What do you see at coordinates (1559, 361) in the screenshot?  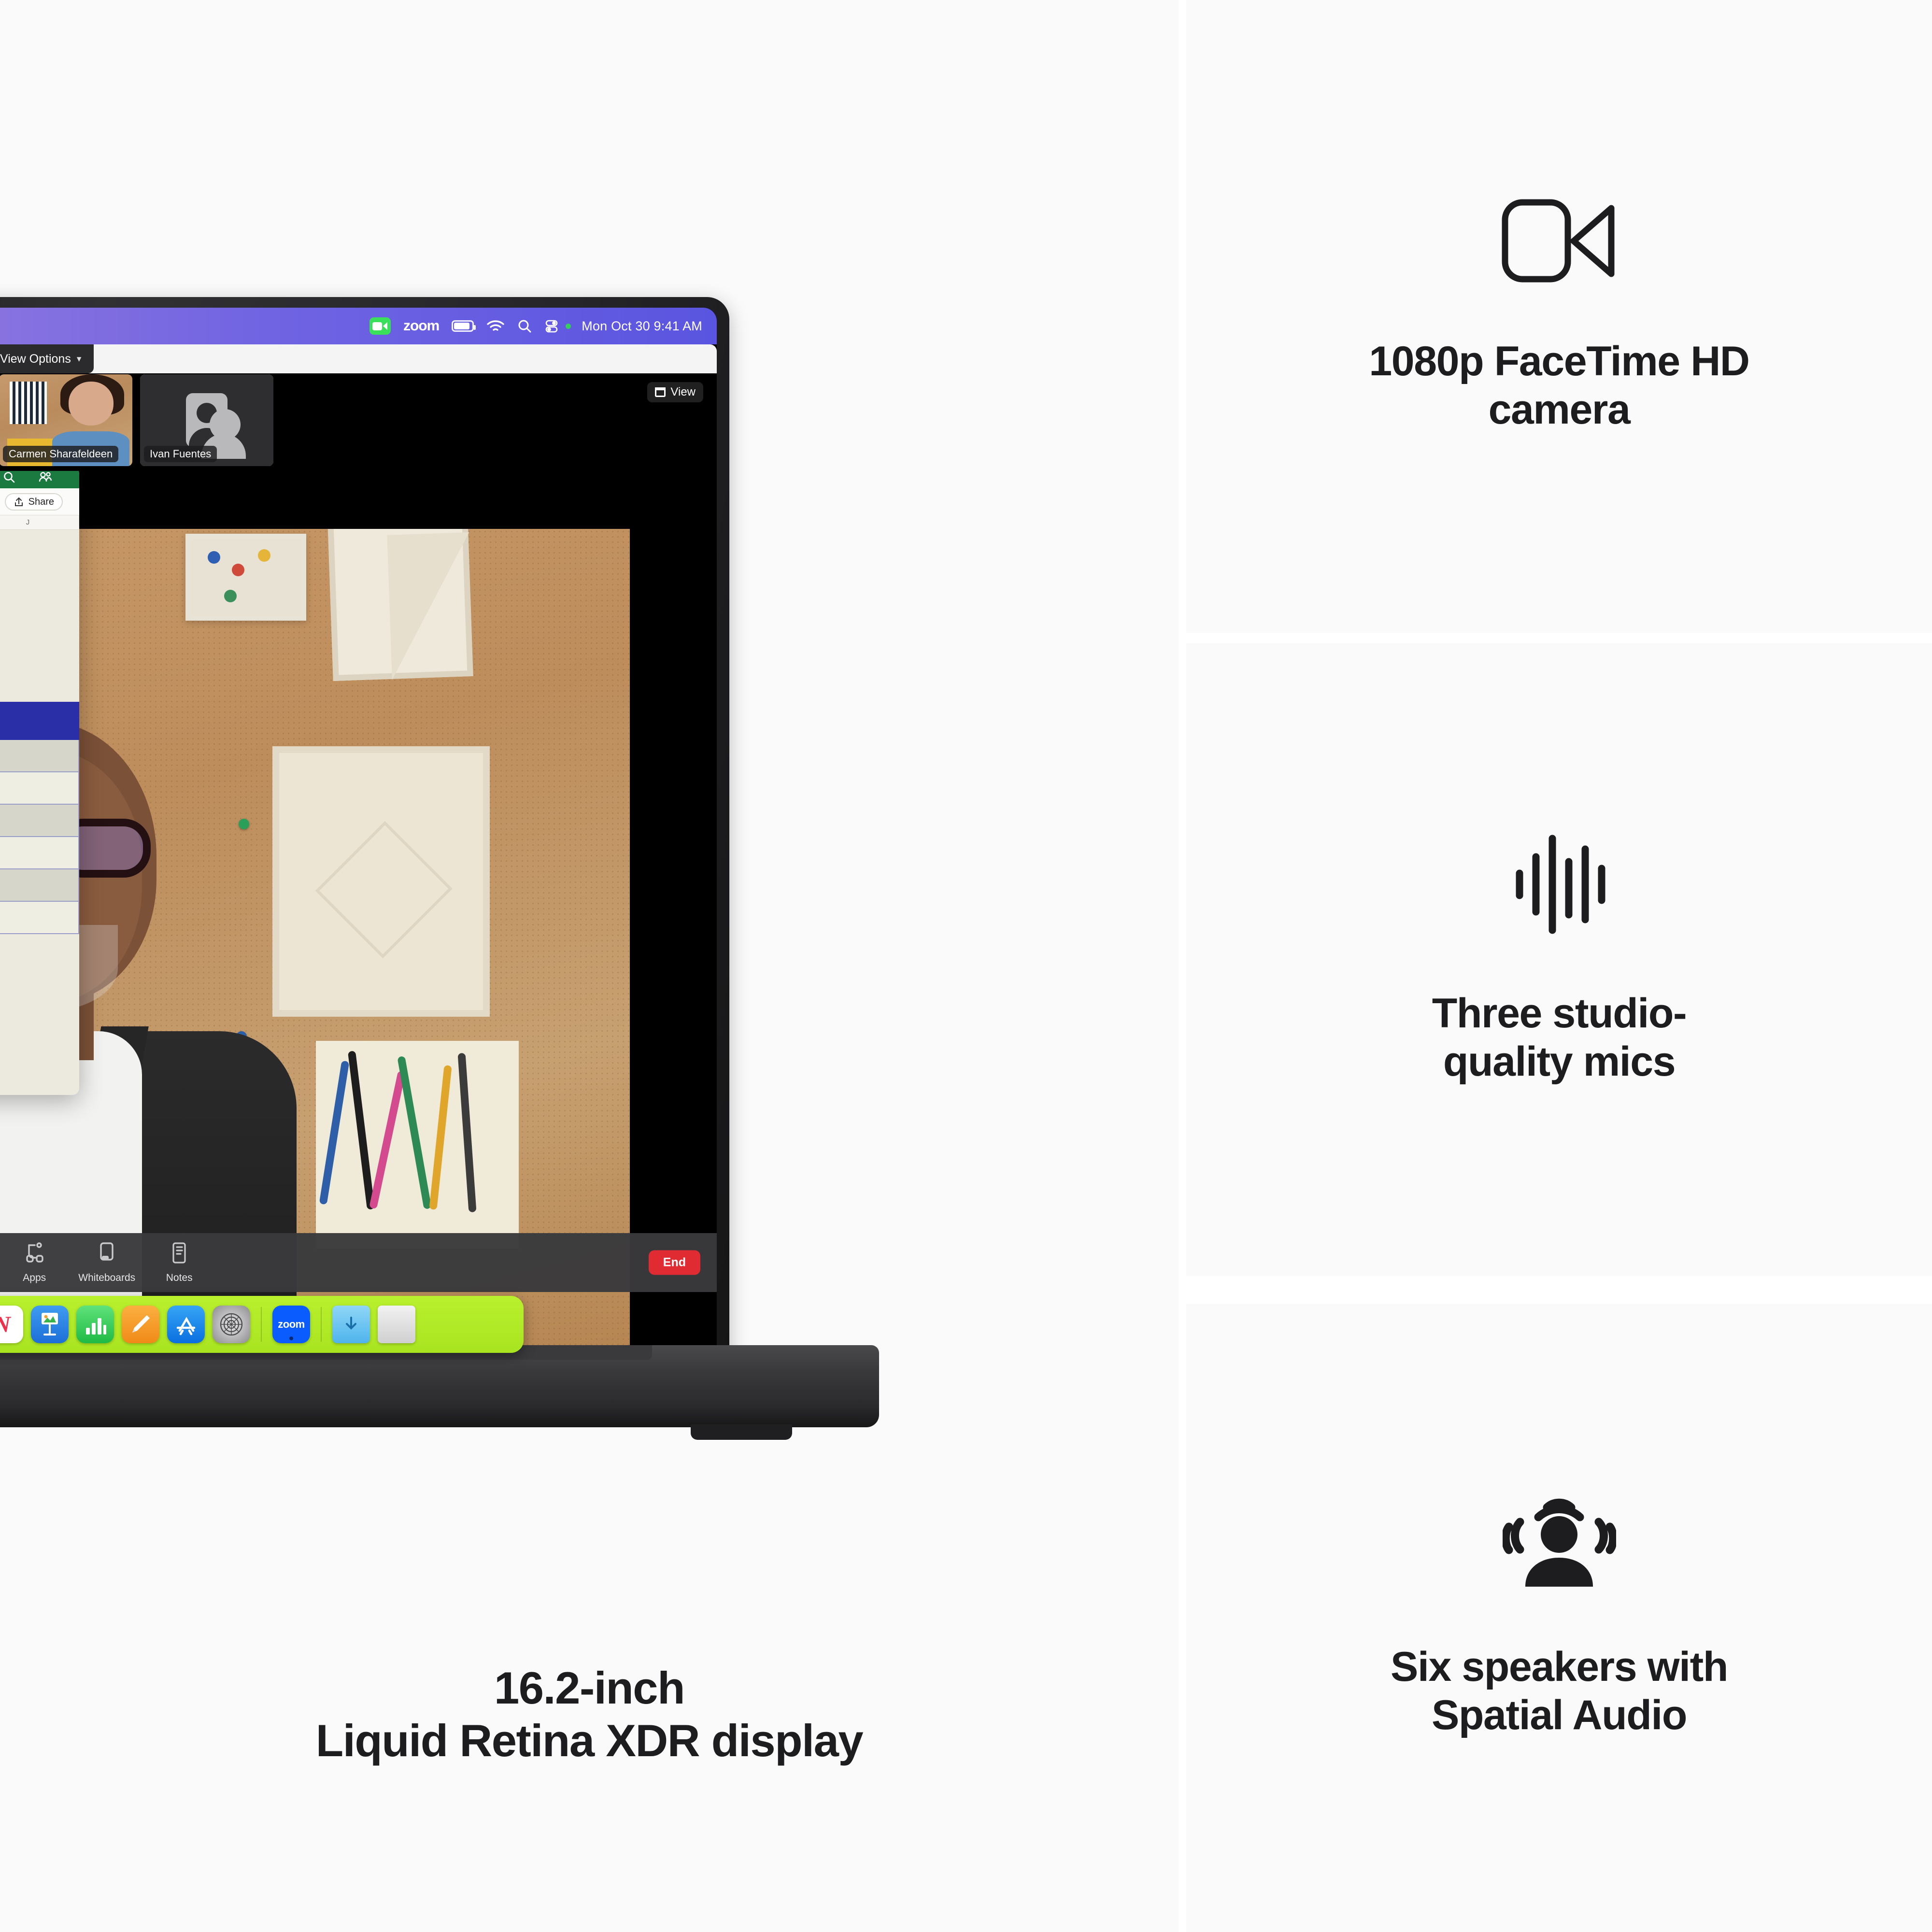 I see `facetime-camera-caption-line1: 1080p FaceTime HD` at bounding box center [1559, 361].